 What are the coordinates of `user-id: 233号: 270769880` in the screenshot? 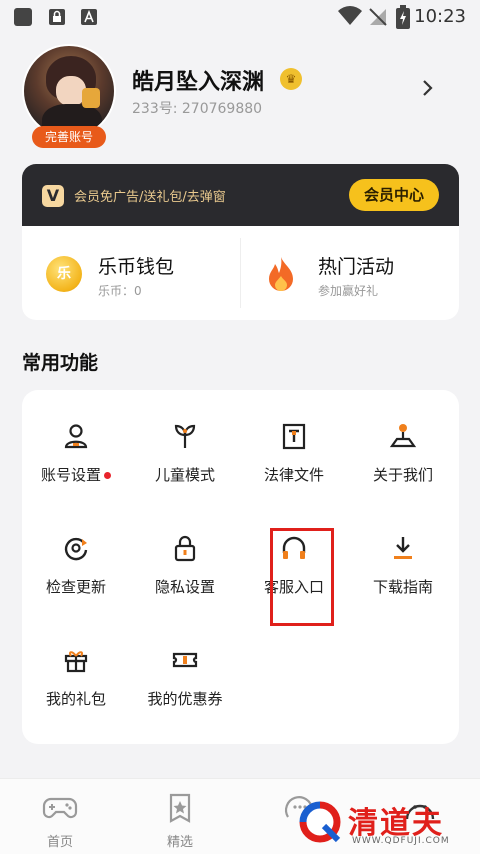 It's located at (197, 109).